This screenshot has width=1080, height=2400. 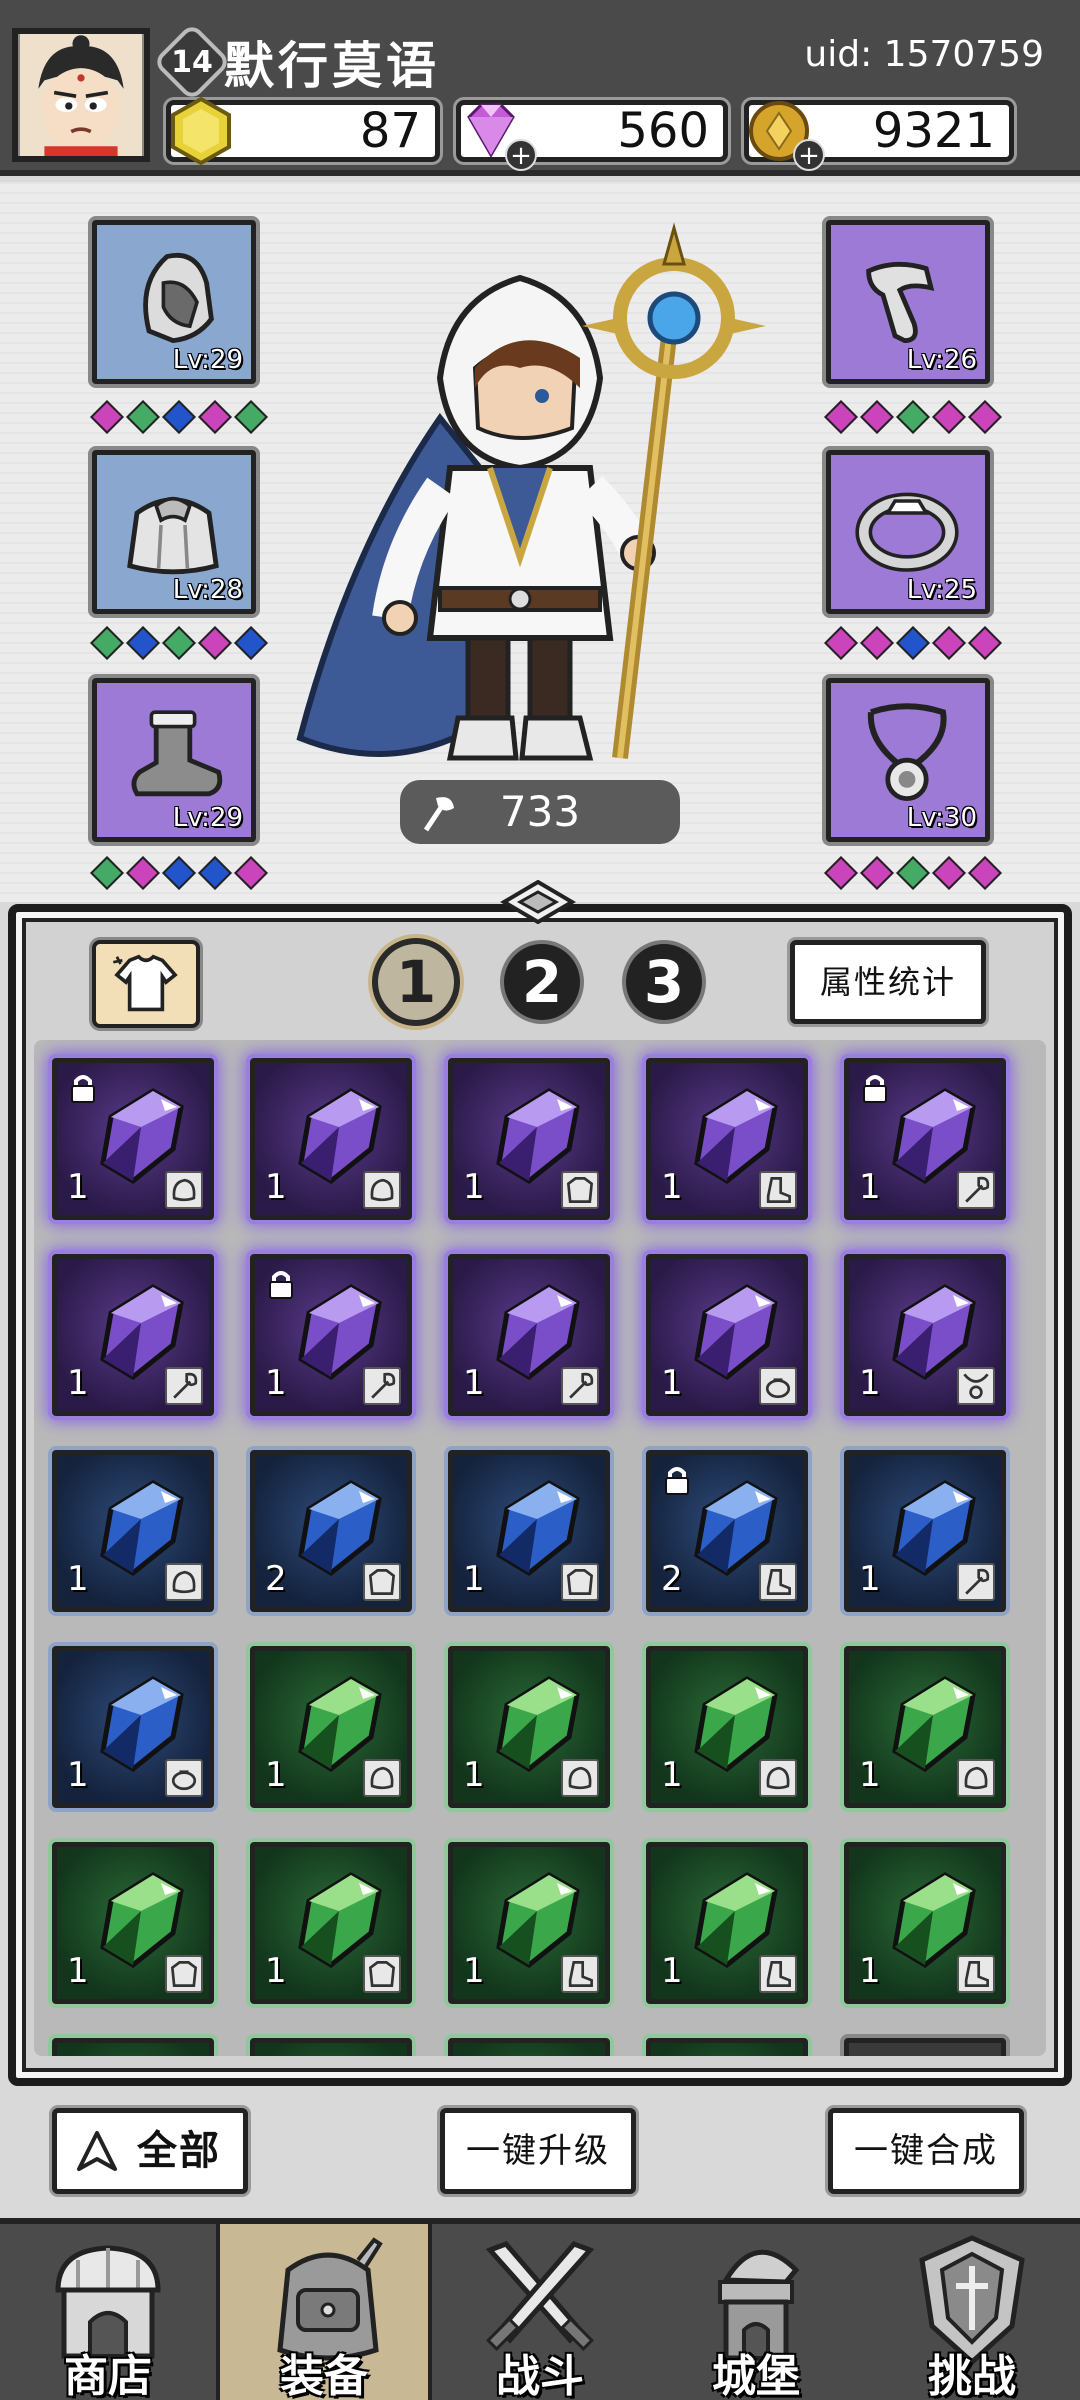 I want to click on item-quantity: 2, so click(x=276, y=1579).